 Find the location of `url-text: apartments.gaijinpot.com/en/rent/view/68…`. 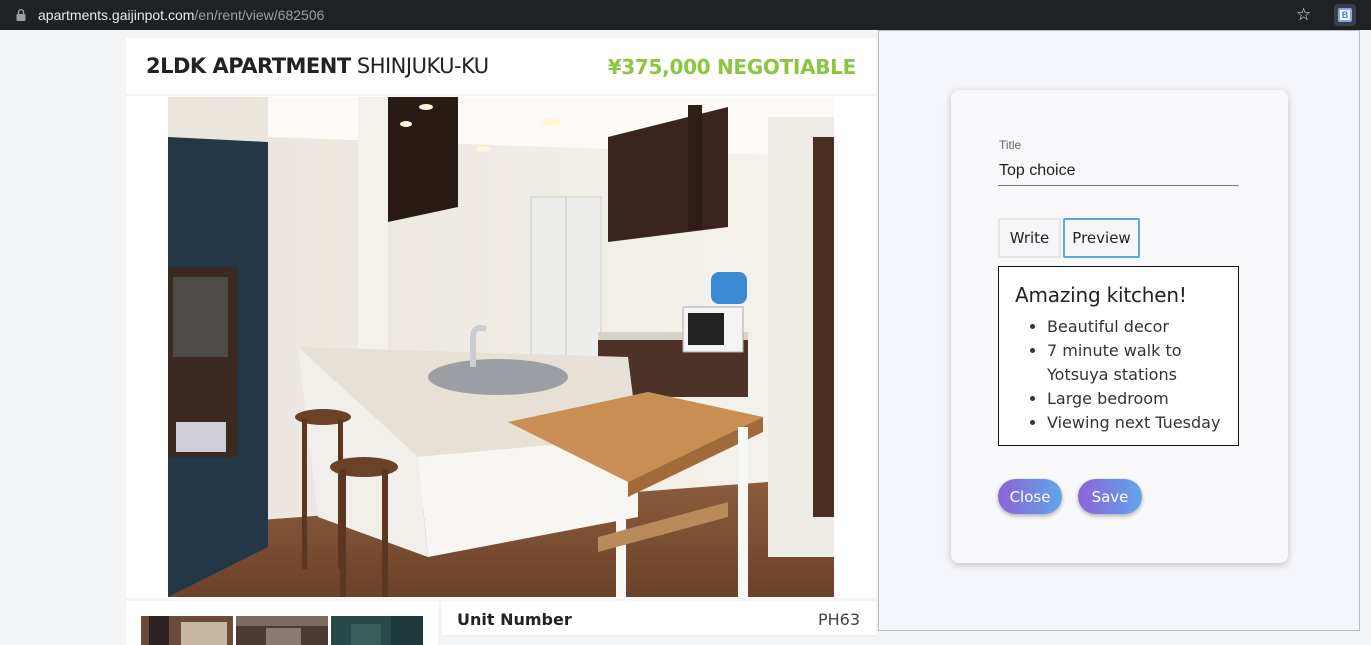

url-text: apartments.gaijinpot.com/en/rent/view/68… is located at coordinates (181, 15).